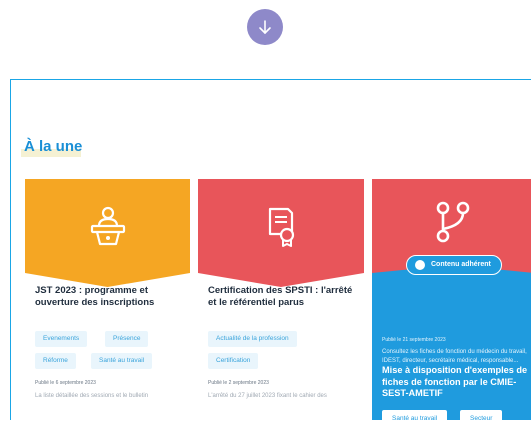 Image resolution: width=531 pixels, height=427 pixels. What do you see at coordinates (252, 339) in the screenshot?
I see `tag-actualite-profession: Actualité de la profession` at bounding box center [252, 339].